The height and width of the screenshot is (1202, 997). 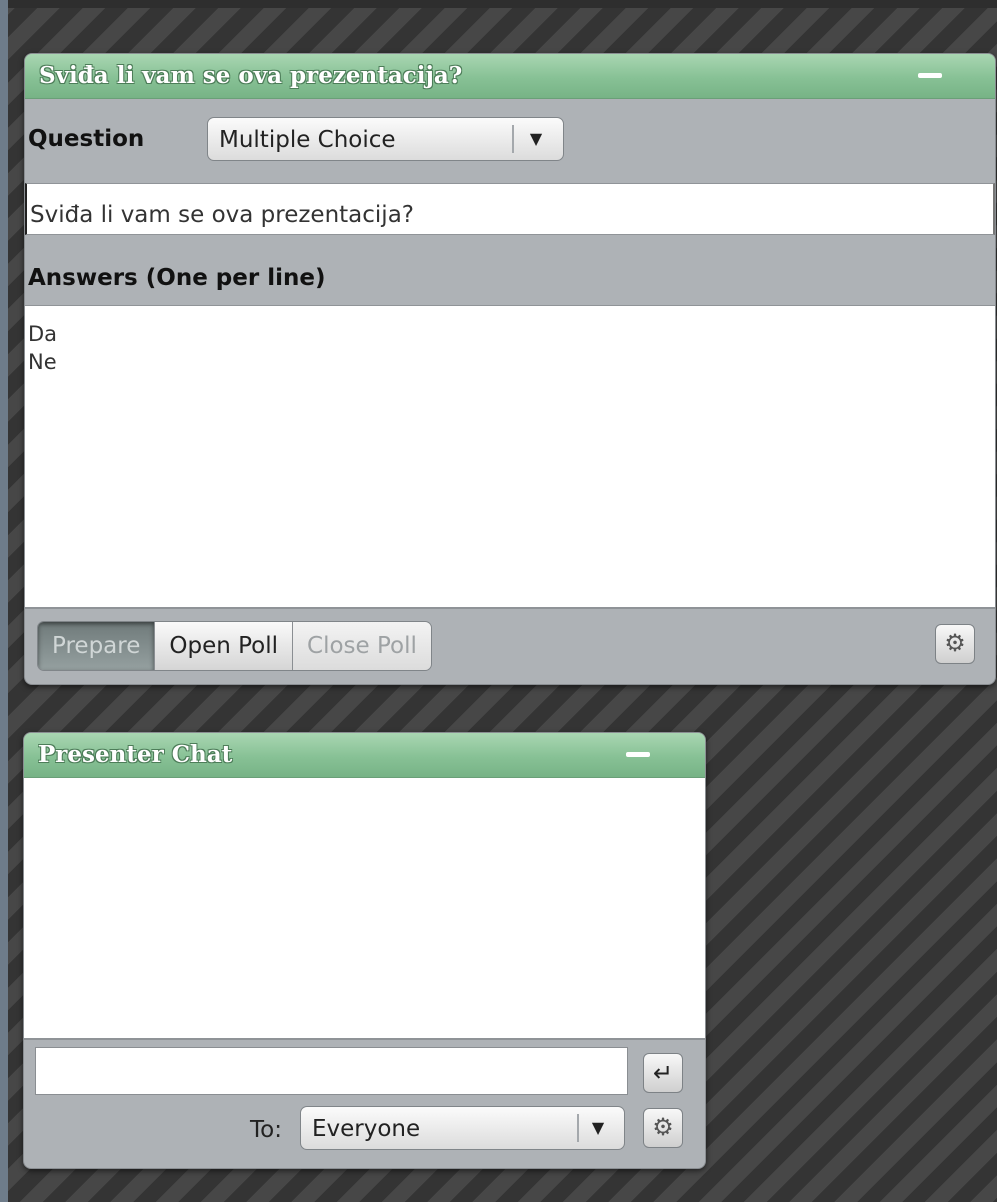 I want to click on close-poll-button: Close Poll, so click(x=362, y=646).